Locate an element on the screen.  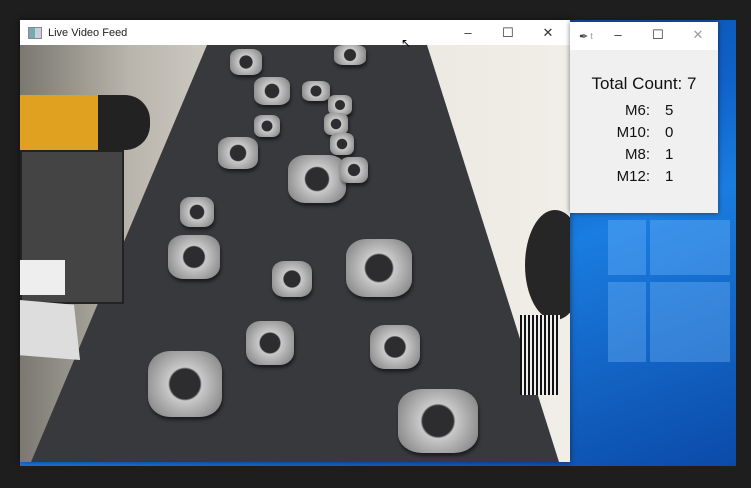
barcode-label is located at coordinates (42, 277).